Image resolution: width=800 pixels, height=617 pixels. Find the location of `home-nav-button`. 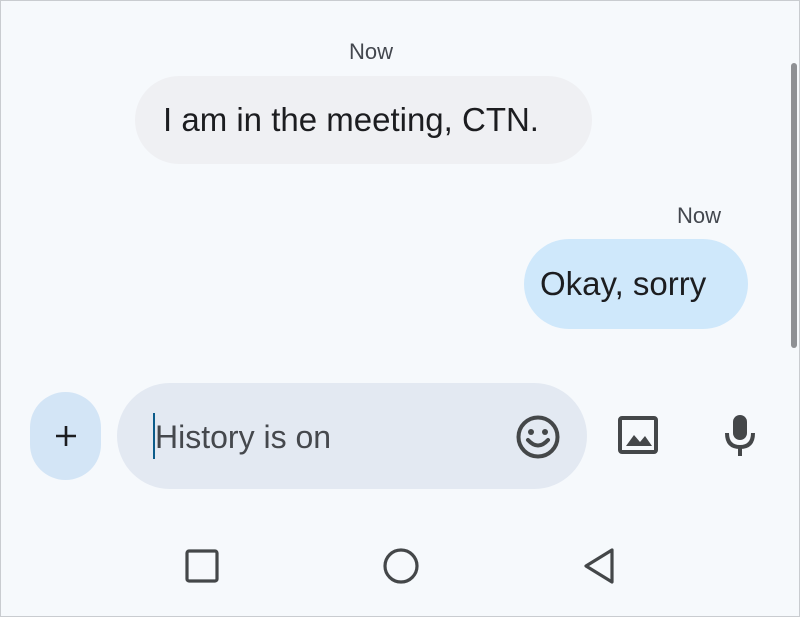

home-nav-button is located at coordinates (401, 566).